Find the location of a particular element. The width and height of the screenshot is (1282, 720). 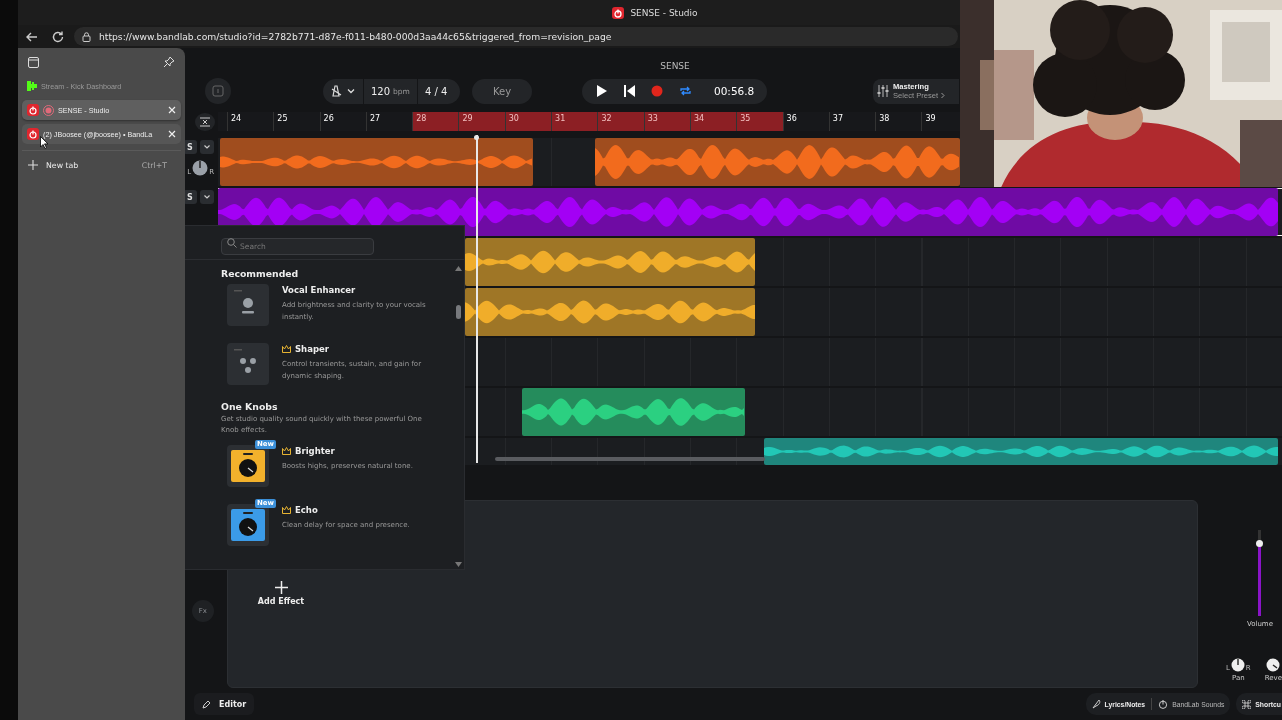

window-title: SENSE - Studio is located at coordinates (664, 12).